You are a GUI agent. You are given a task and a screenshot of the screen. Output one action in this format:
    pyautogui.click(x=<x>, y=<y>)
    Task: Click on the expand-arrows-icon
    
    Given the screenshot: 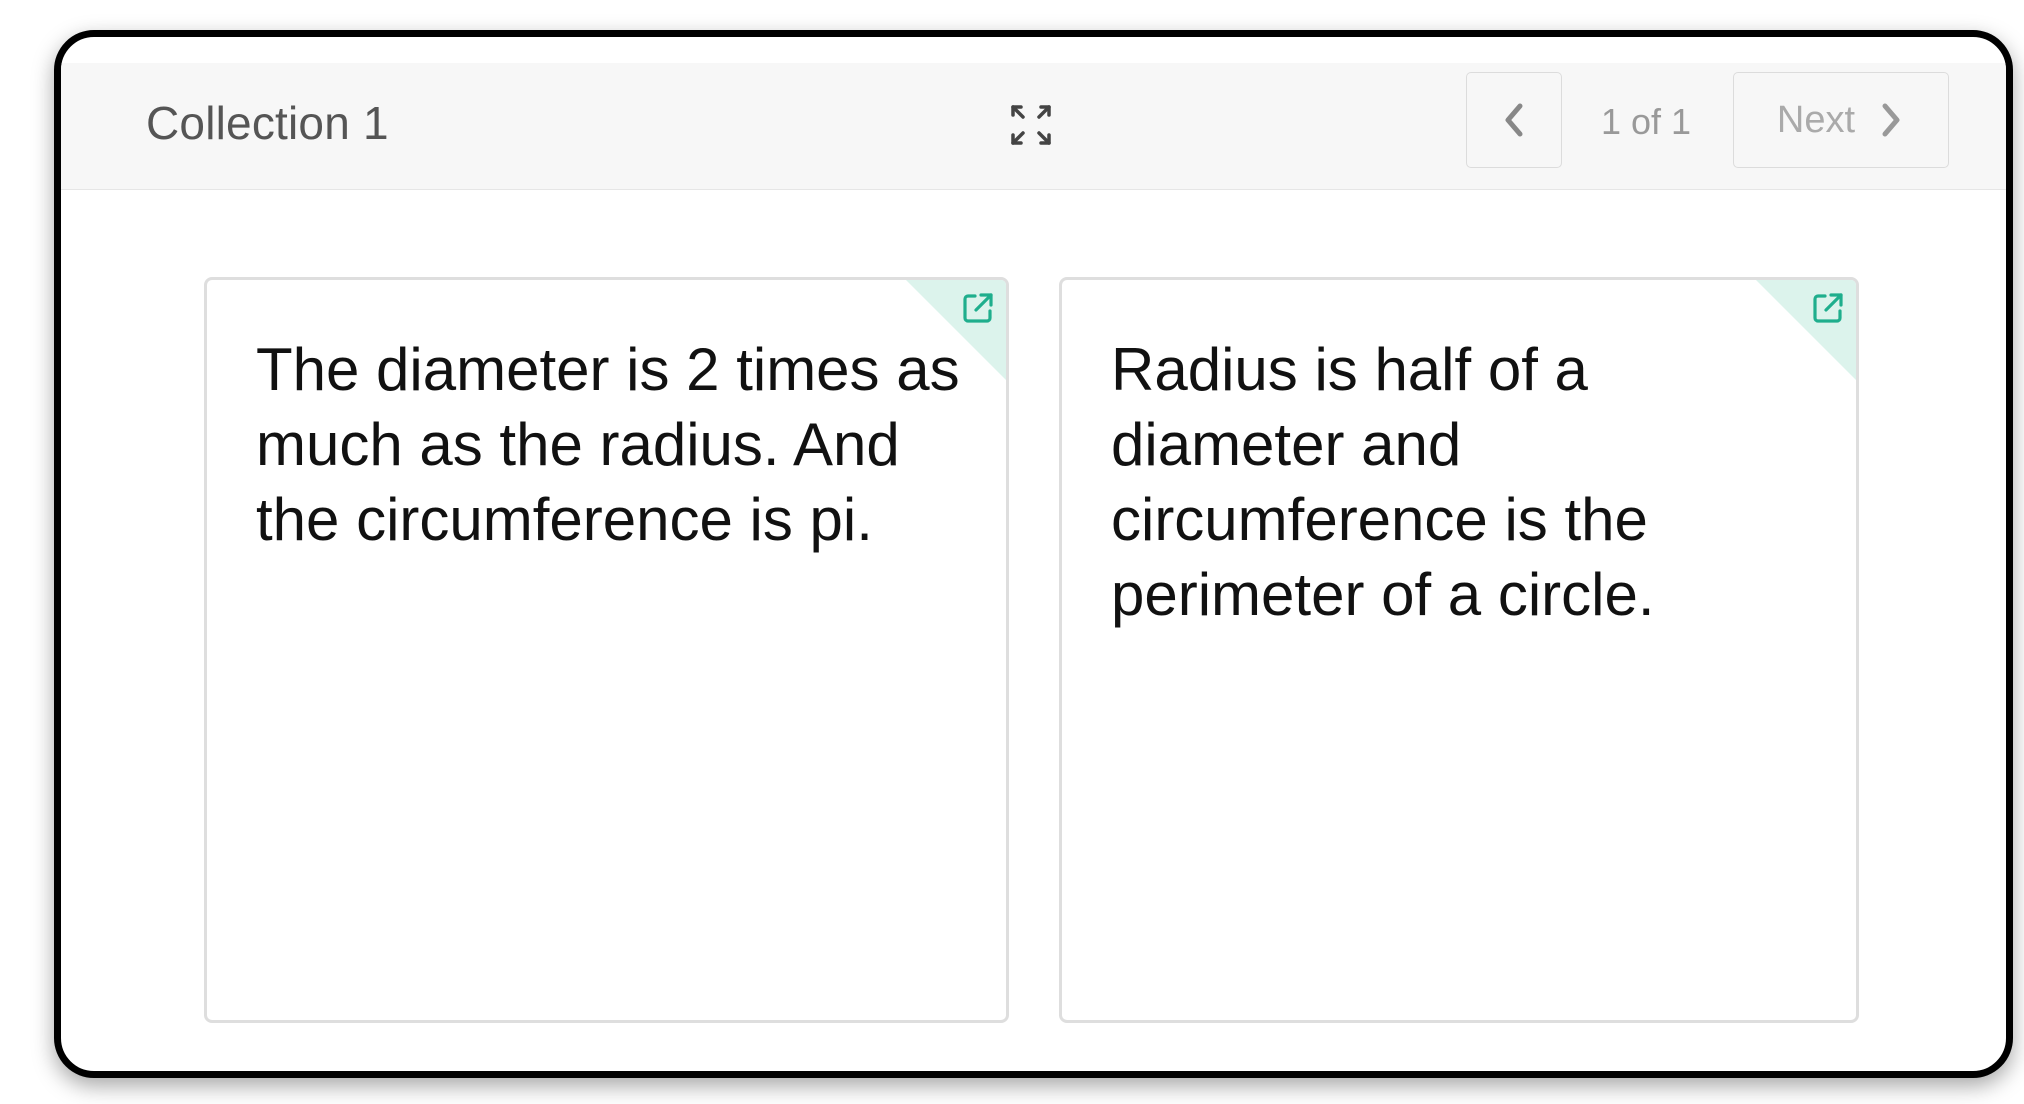 What is the action you would take?
    pyautogui.click(x=1031, y=125)
    